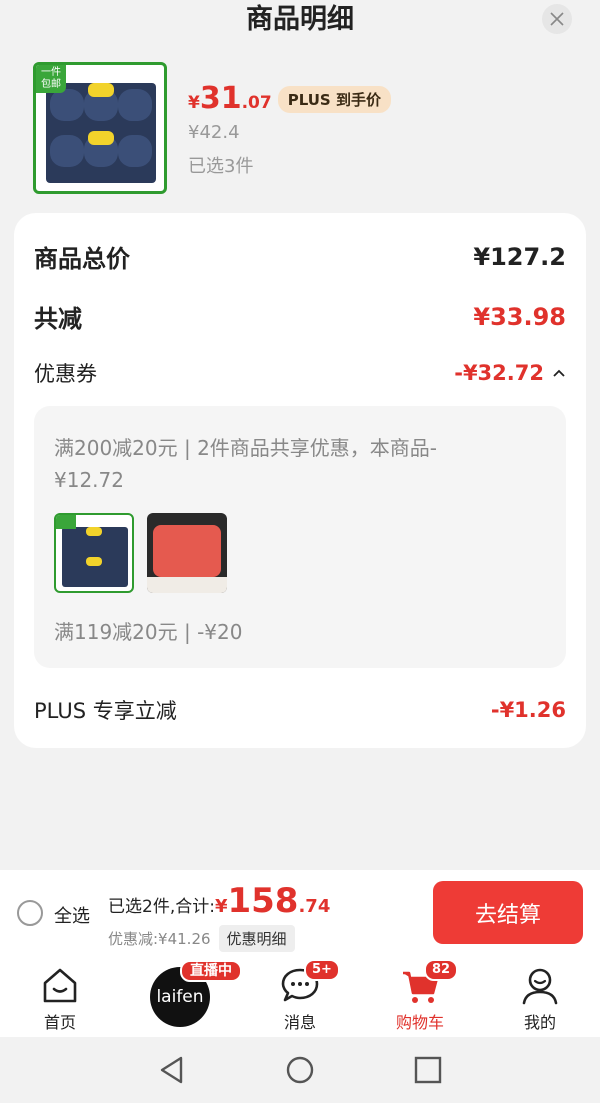  Describe the element at coordinates (148, 632) in the screenshot. I see `coupon-description-2: 满119减20元 | -¥20` at that location.